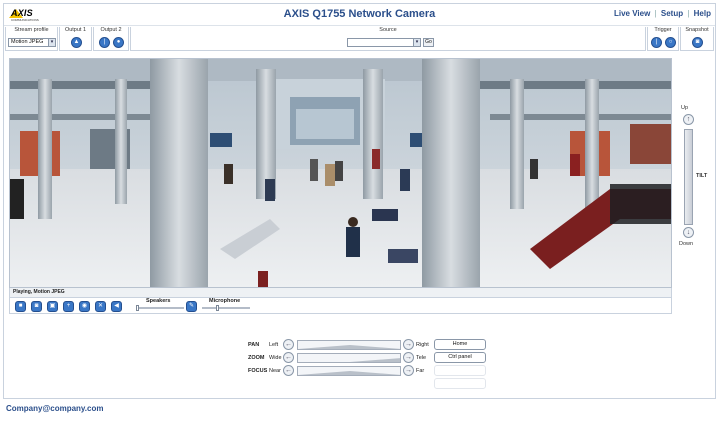  I want to click on output-off-icon: ●, so click(118, 42).